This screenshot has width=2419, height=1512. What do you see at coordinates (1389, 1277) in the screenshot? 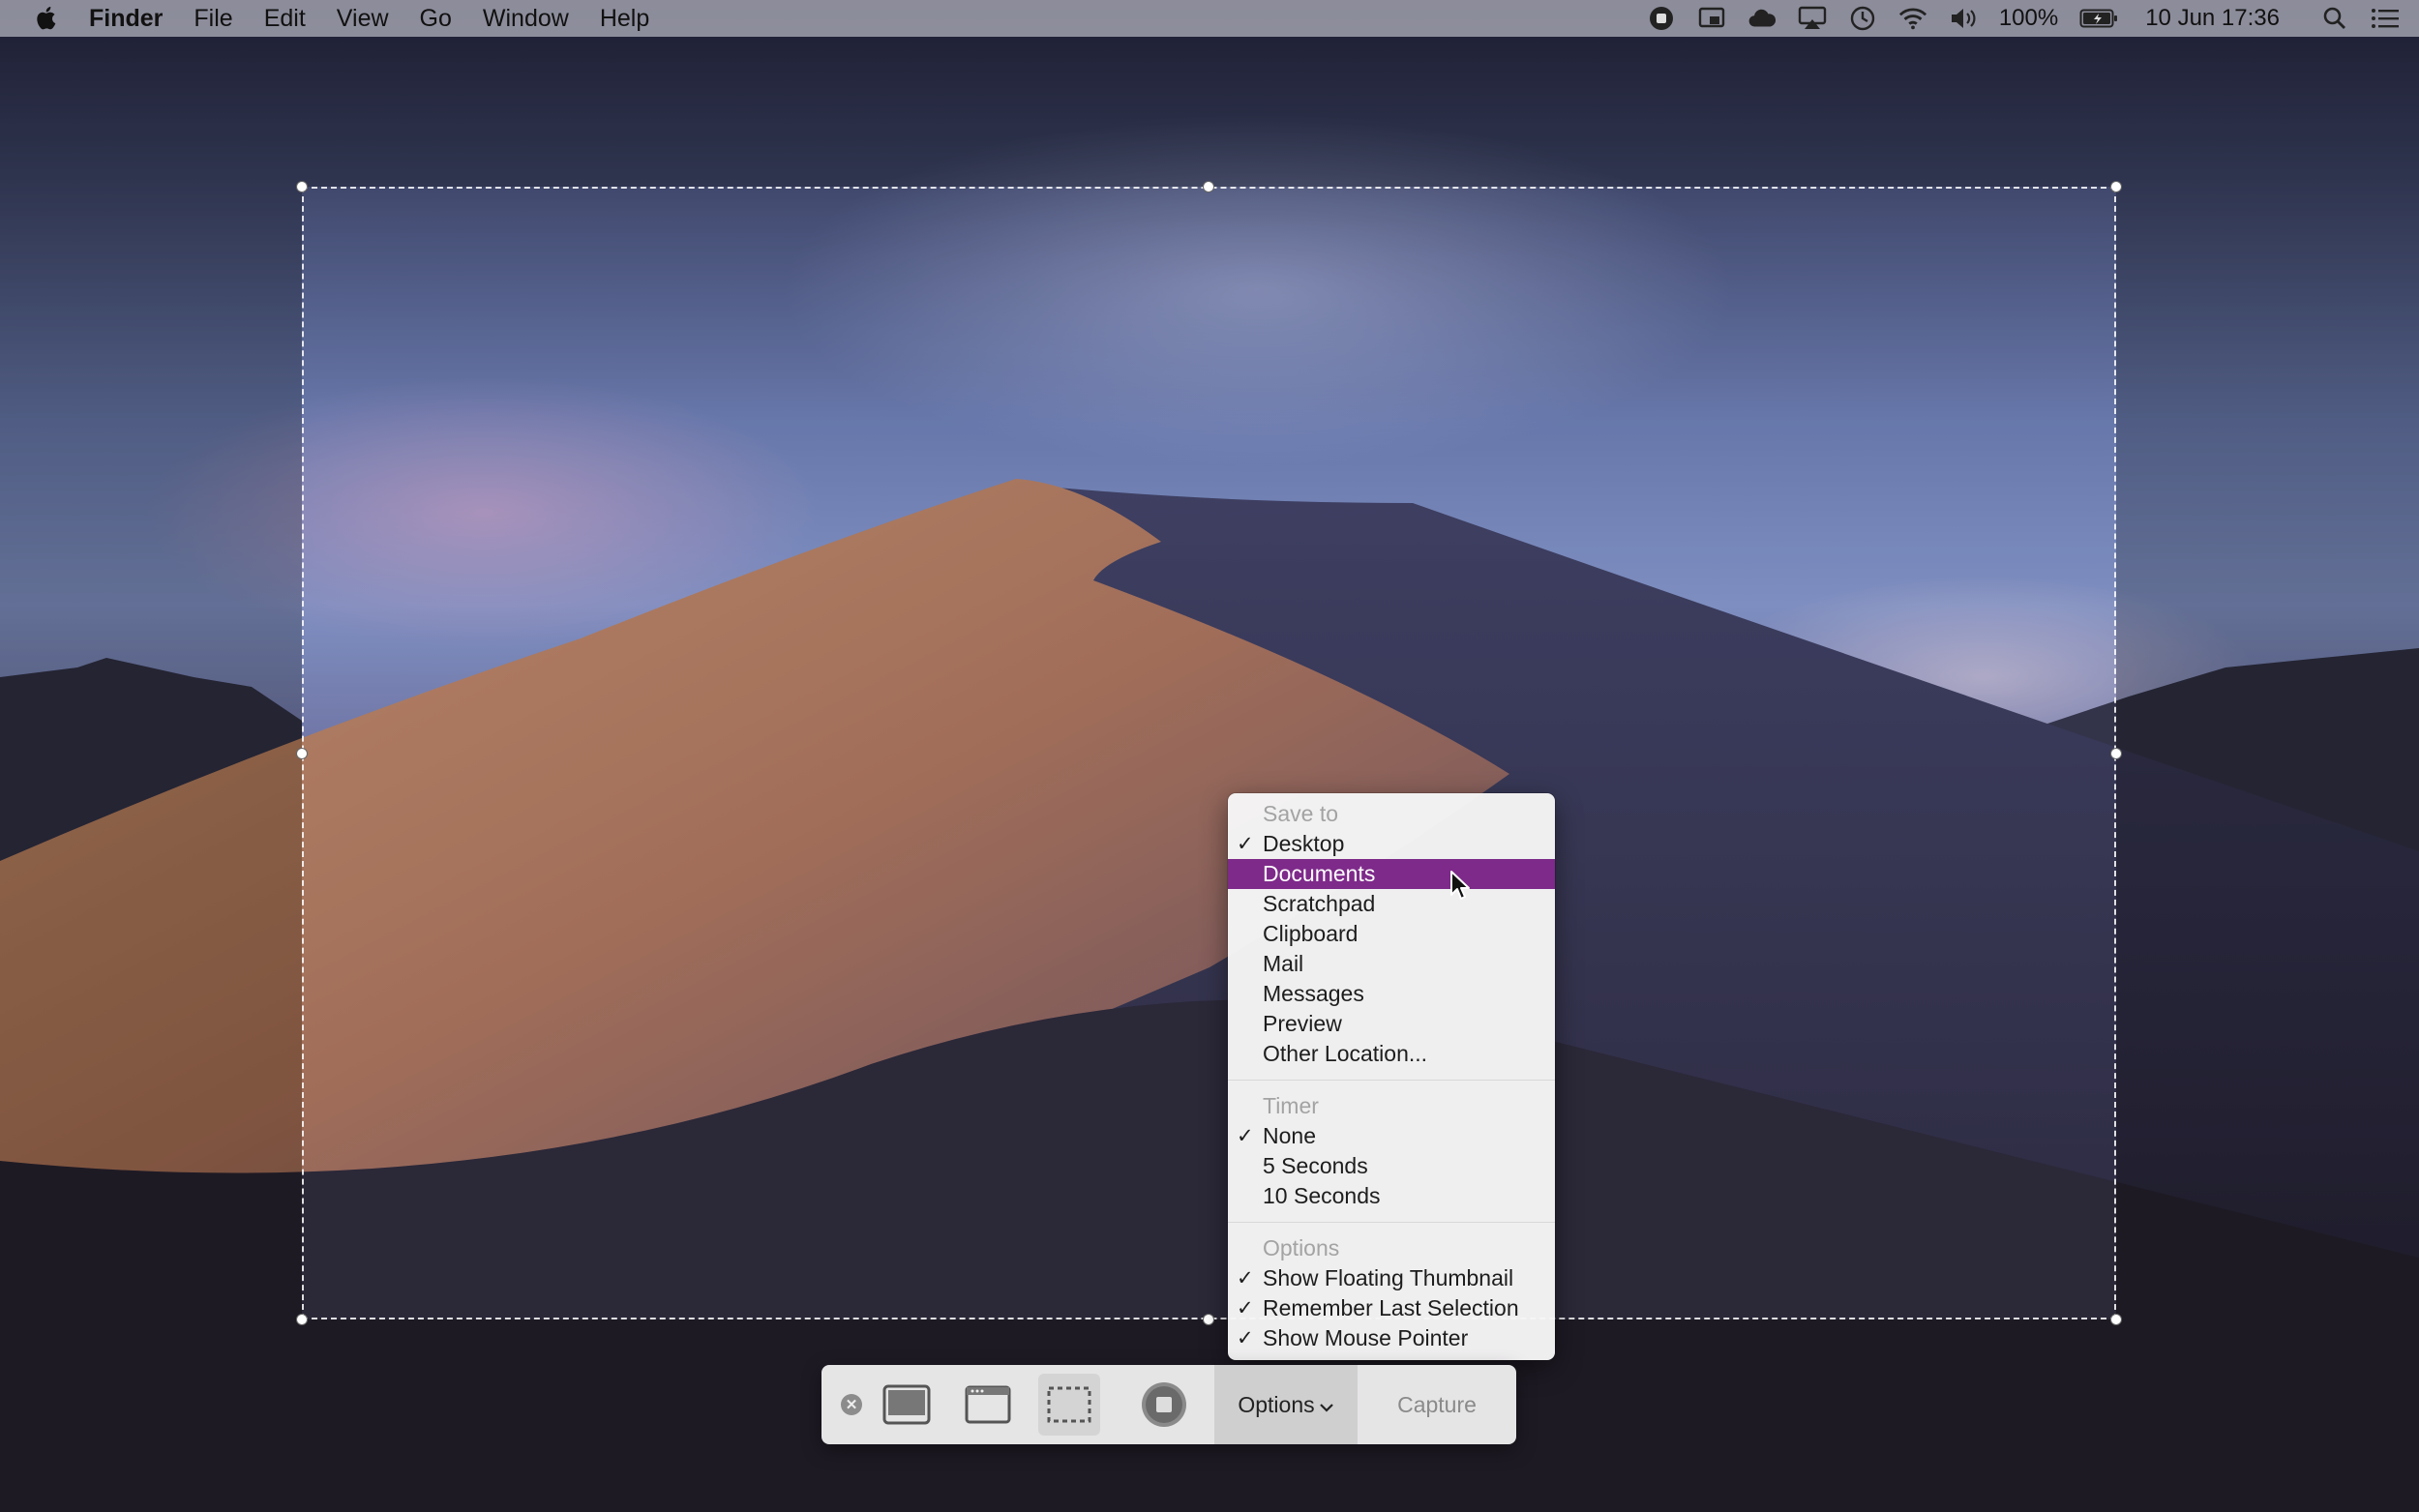
I see `menu-item-label: Show Floating Thumbnail` at bounding box center [1389, 1277].